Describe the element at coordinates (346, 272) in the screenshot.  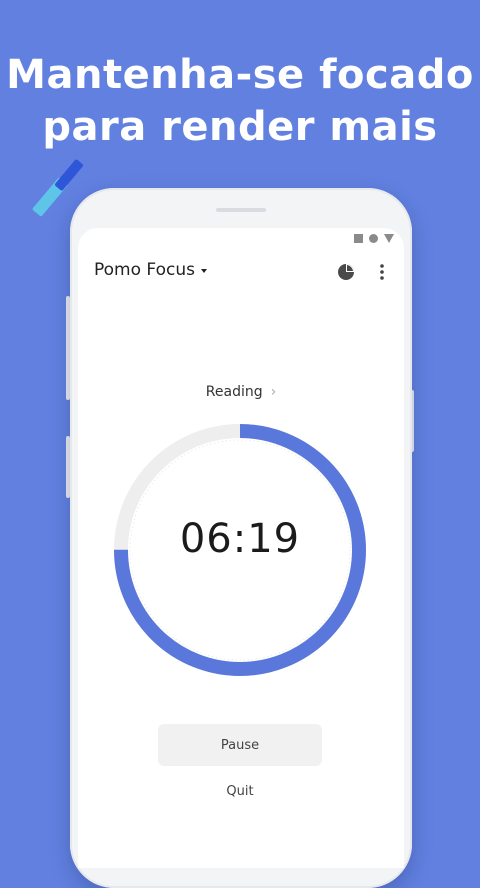
I see `pie-chart-icon` at that location.